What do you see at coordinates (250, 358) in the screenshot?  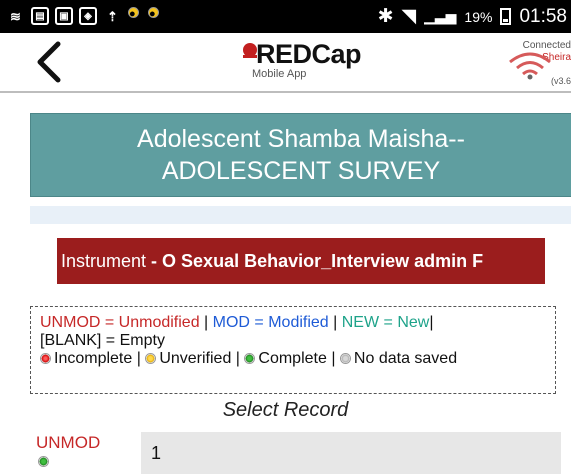 I see `complete-icon` at bounding box center [250, 358].